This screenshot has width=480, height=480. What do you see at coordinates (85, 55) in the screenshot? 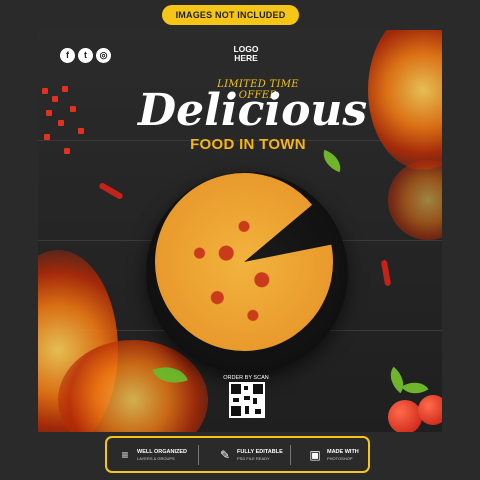
I see `twitter-icon: t` at bounding box center [85, 55].